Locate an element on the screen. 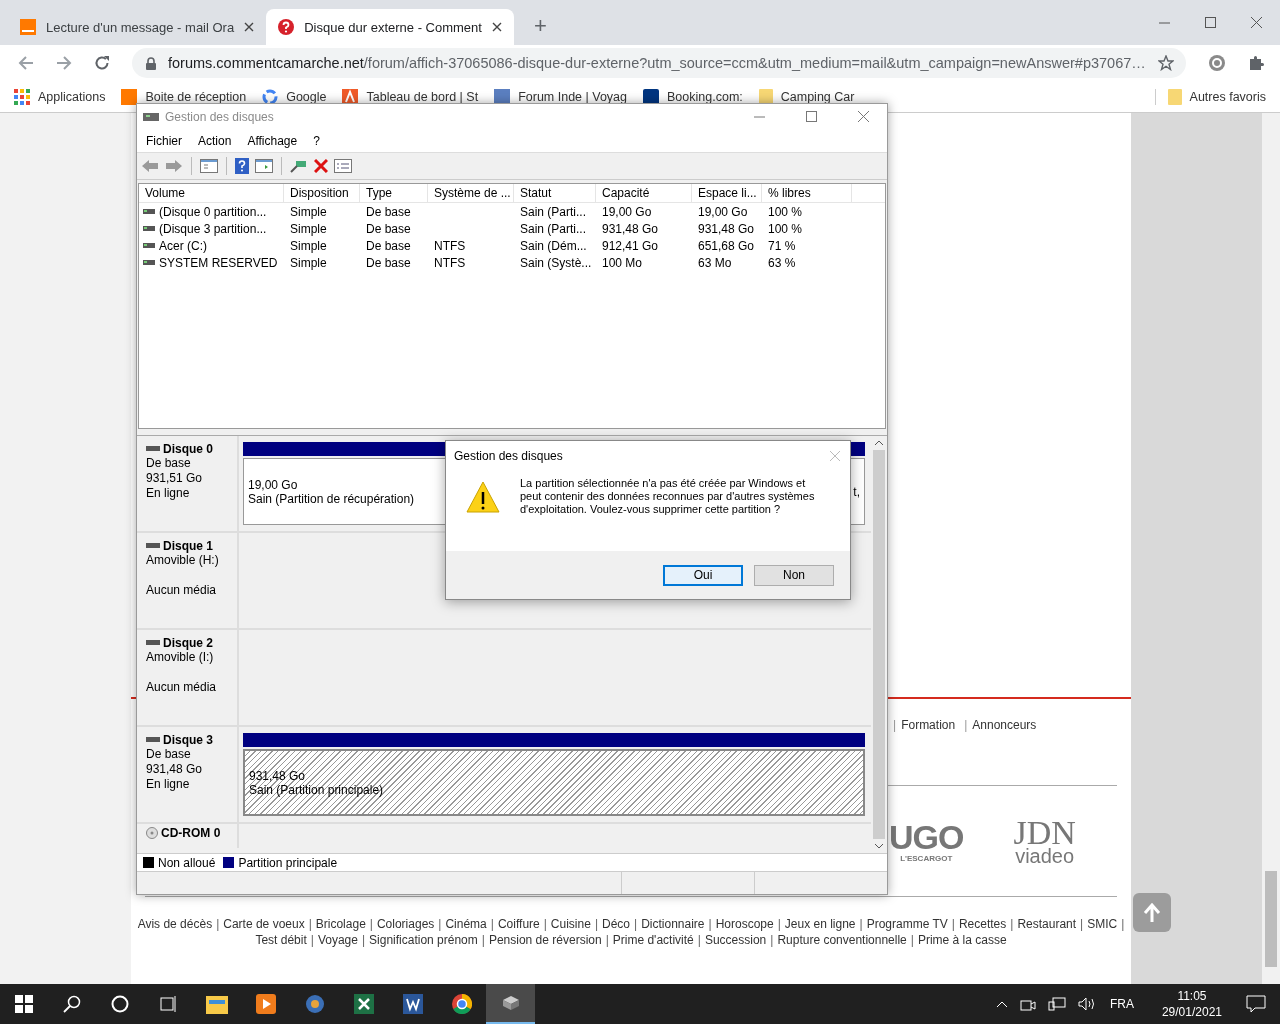 The height and width of the screenshot is (1024, 1280). disk-label-panel: Disque 1 Amovible (H:) Aucun média is located at coordinates (188, 580).